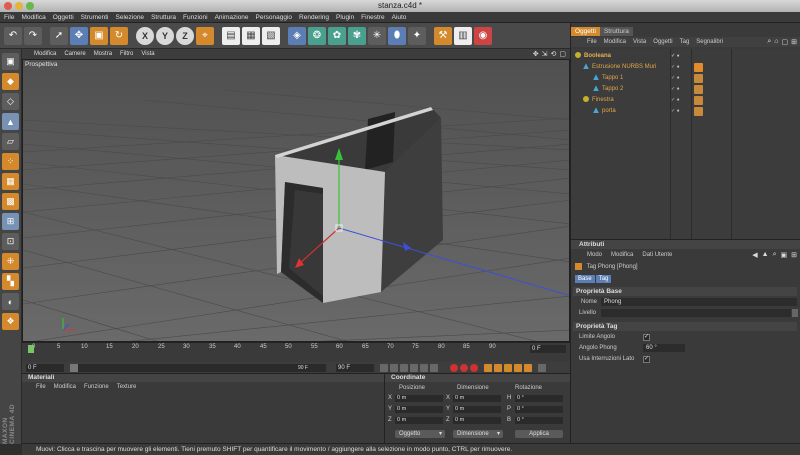 This screenshot has height=455, width=800. Describe the element at coordinates (337, 35) in the screenshot. I see `spline-icon: ✿` at that location.